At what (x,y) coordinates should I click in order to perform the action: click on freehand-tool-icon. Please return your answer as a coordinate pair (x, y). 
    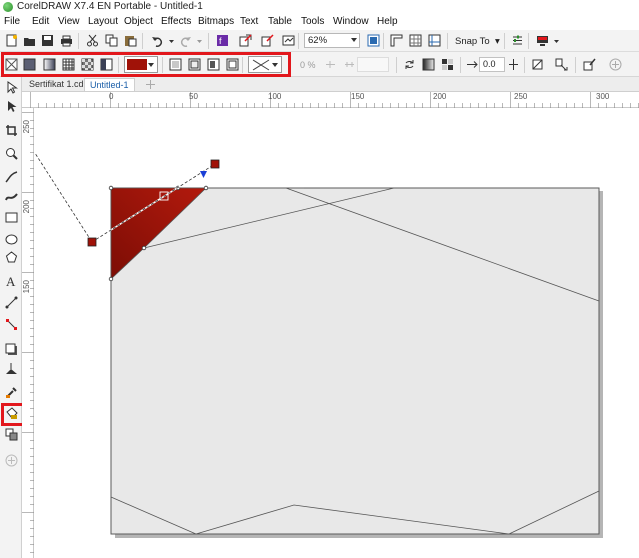
    Looking at the image, I should click on (11, 177).